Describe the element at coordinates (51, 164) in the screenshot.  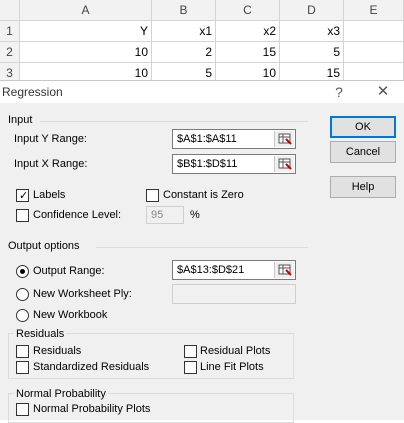
I see `input-x-range-label: Input X Range:` at that location.